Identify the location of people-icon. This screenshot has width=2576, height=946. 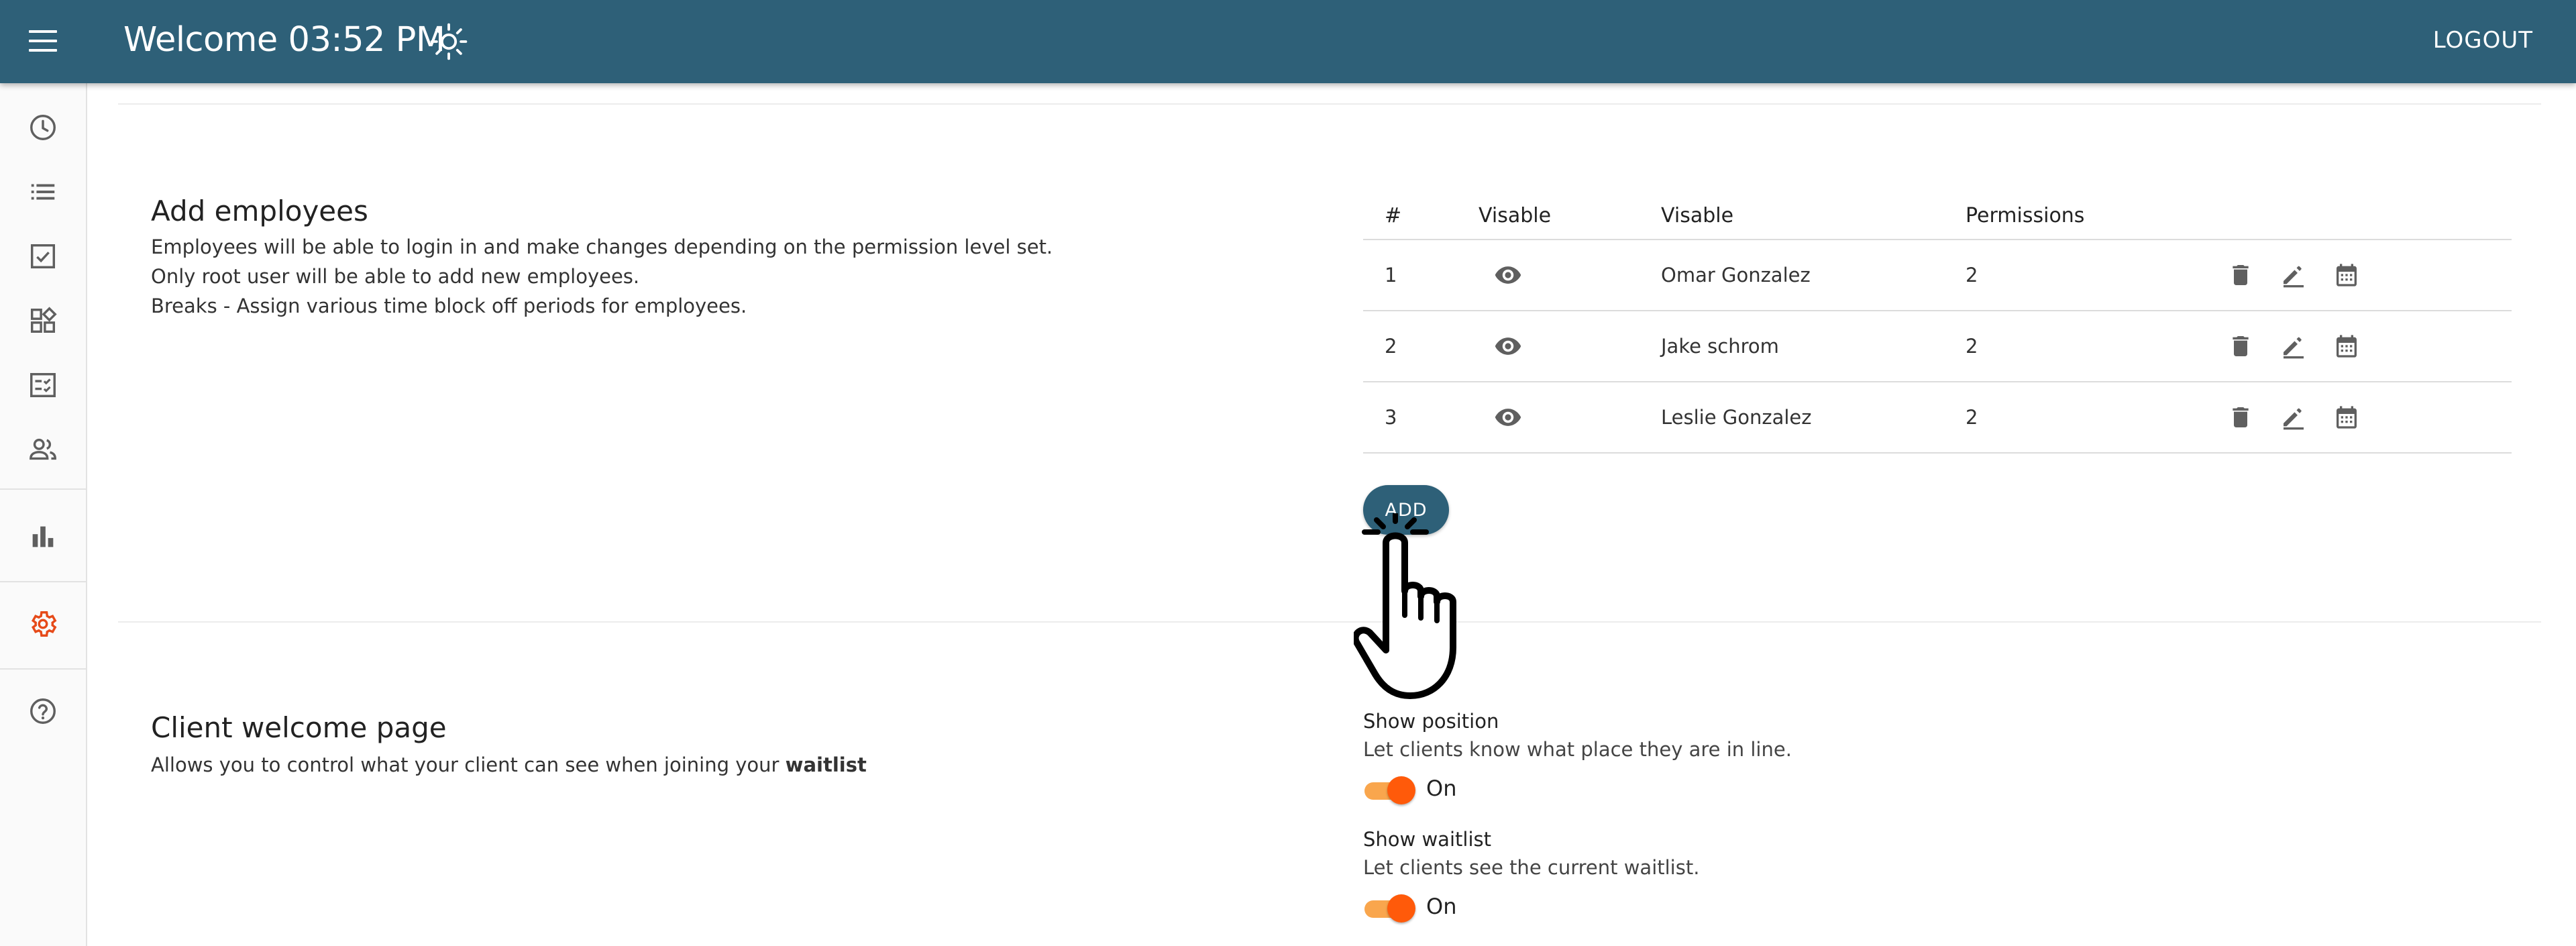
(43, 449).